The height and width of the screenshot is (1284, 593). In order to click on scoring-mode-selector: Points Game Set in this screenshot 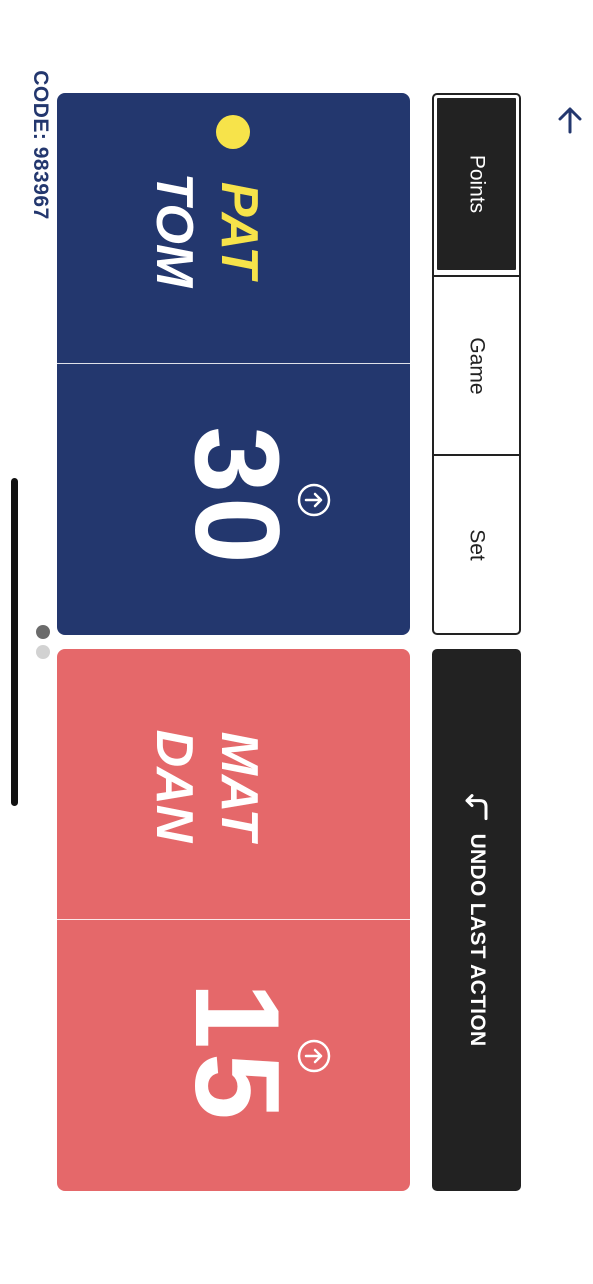, I will do `click(476, 364)`.